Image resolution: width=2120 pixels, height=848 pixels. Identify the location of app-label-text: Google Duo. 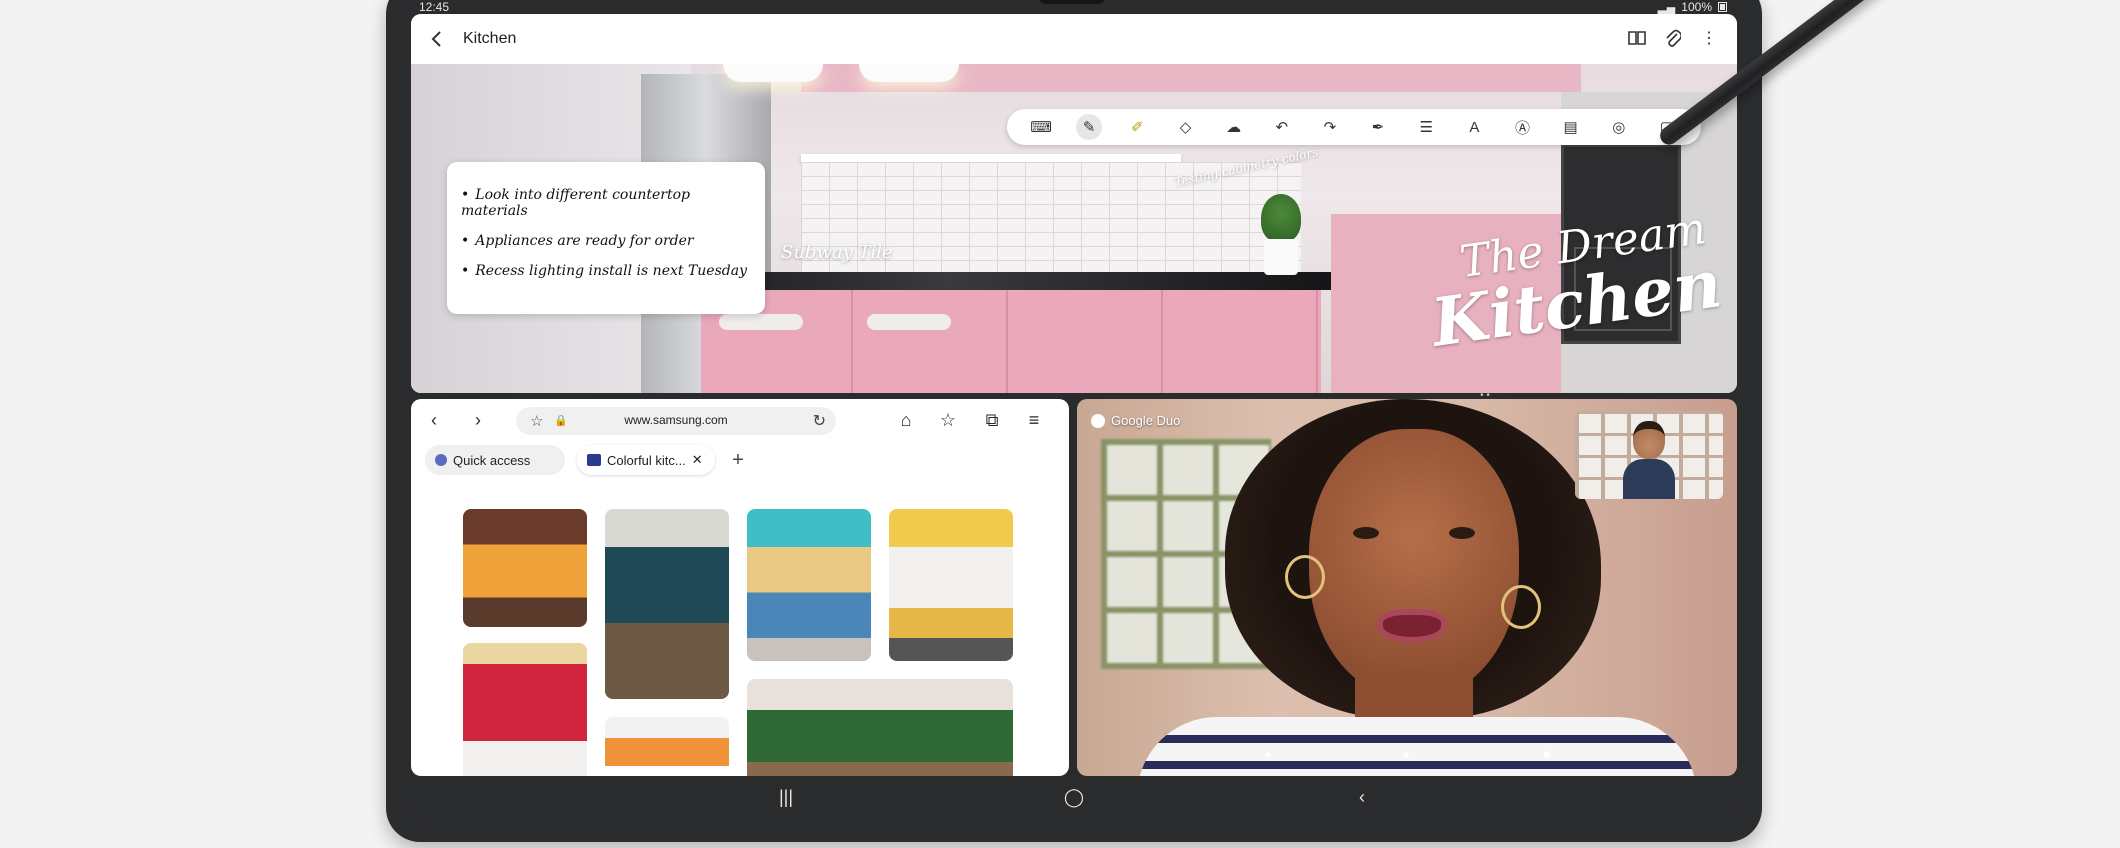
(1146, 420).